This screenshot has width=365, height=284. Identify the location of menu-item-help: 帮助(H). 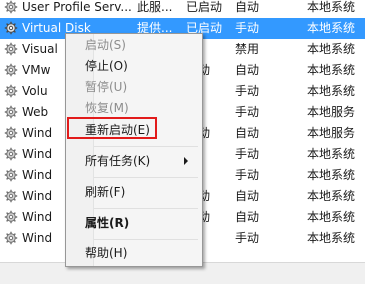
(133, 253).